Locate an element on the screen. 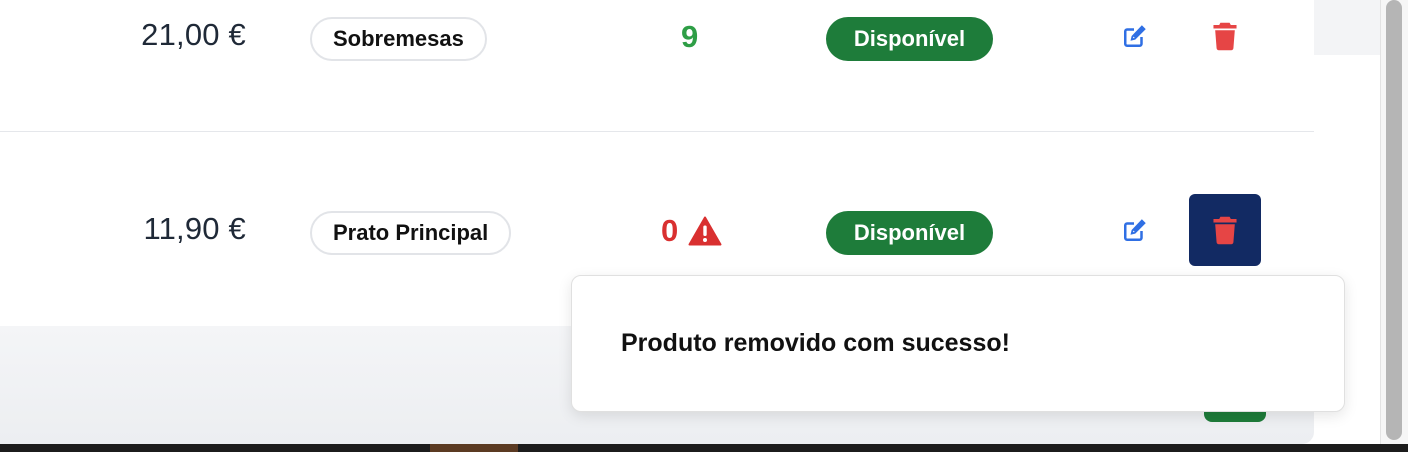 This screenshot has height=452, width=1408. warning-icon is located at coordinates (705, 231).